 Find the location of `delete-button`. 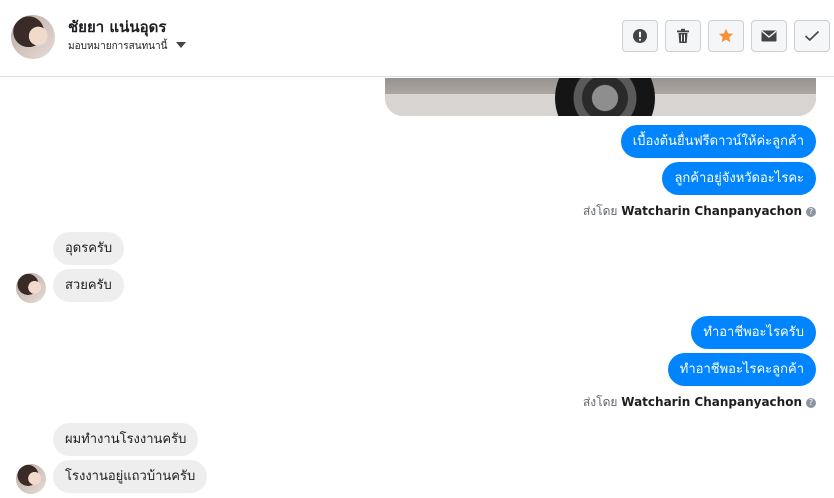

delete-button is located at coordinates (683, 36).